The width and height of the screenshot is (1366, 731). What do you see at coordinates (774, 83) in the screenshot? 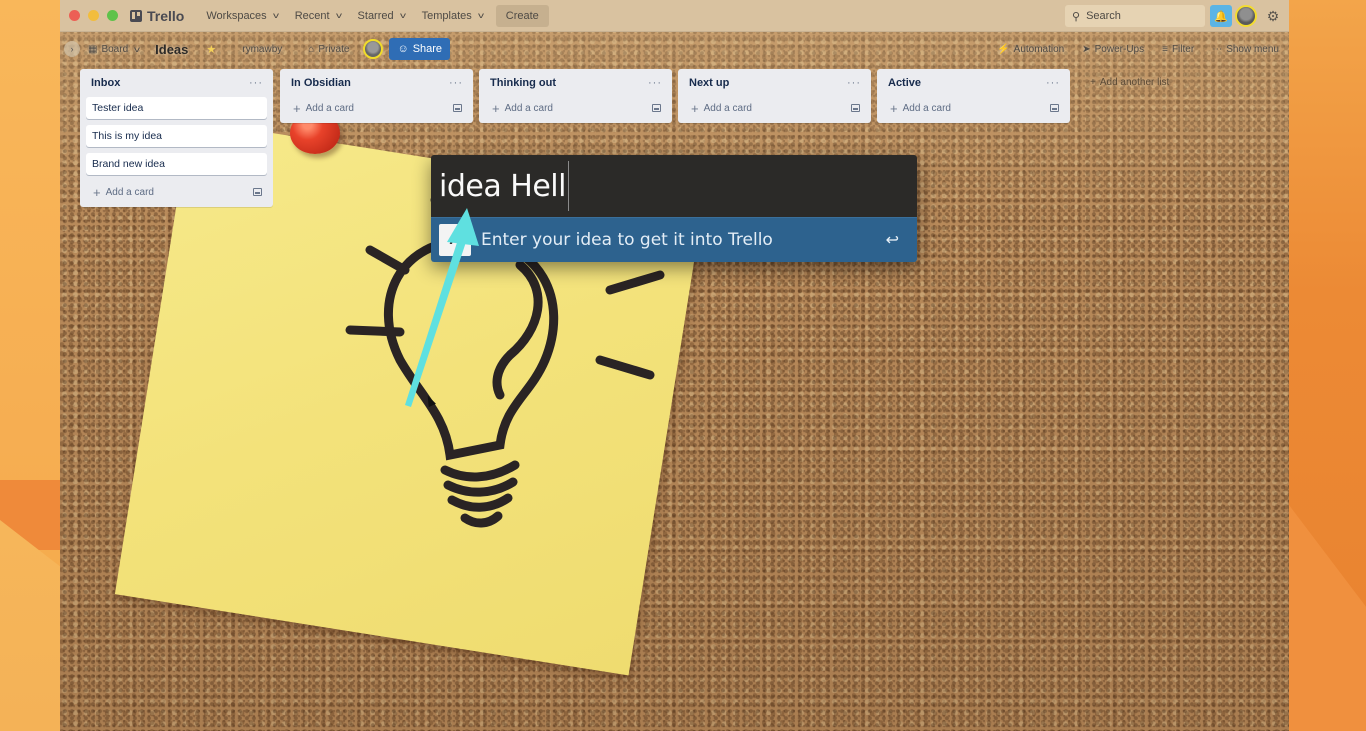
I see `list-header: Next up ···` at bounding box center [774, 83].